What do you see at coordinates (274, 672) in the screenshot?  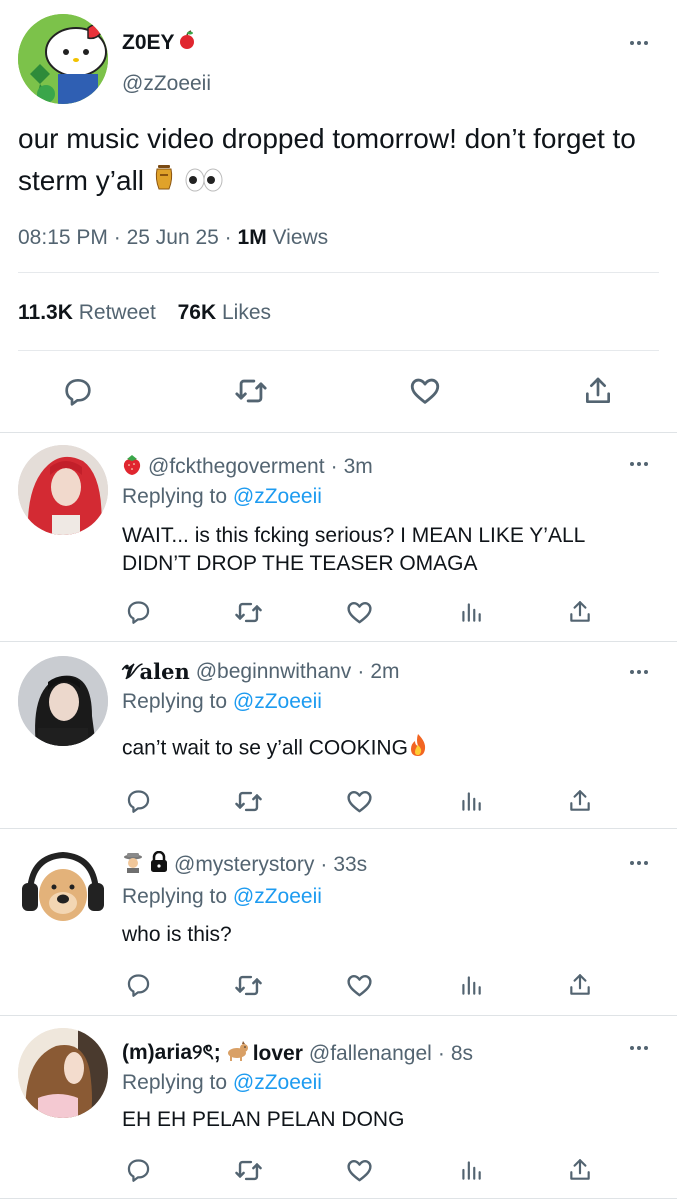 I see `reply-handle: @beginnwithanv` at bounding box center [274, 672].